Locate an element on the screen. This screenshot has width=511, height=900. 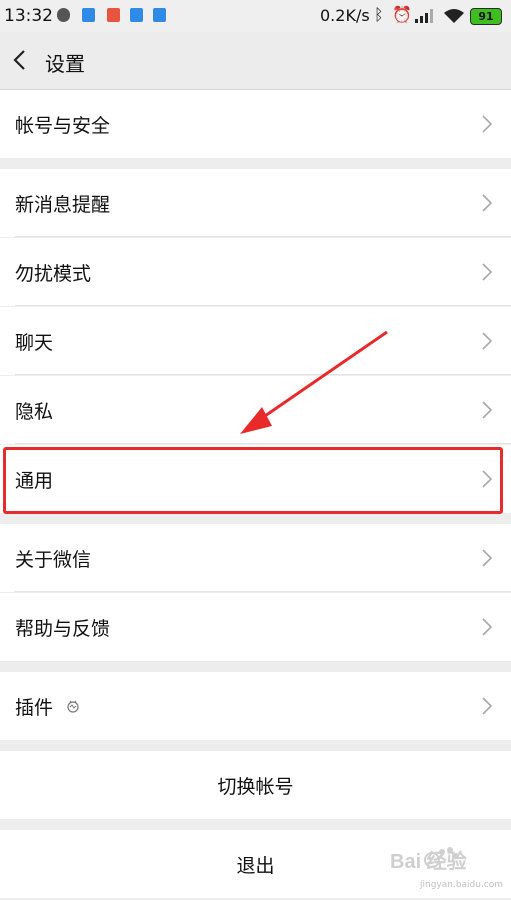
battery-icon: 91 is located at coordinates (486, 16).